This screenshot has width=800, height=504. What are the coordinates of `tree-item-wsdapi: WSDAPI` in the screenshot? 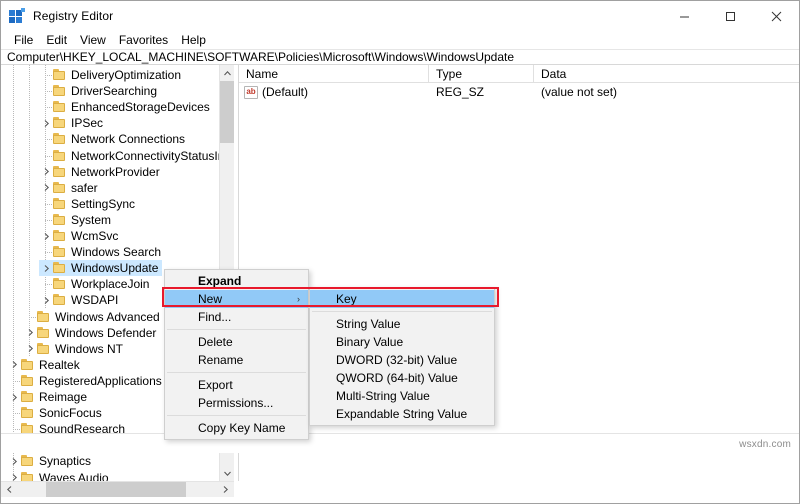 It's located at (61, 300).